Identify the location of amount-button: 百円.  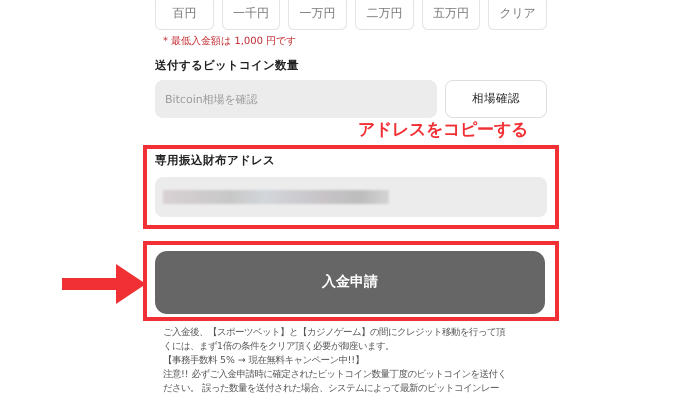
(184, 15).